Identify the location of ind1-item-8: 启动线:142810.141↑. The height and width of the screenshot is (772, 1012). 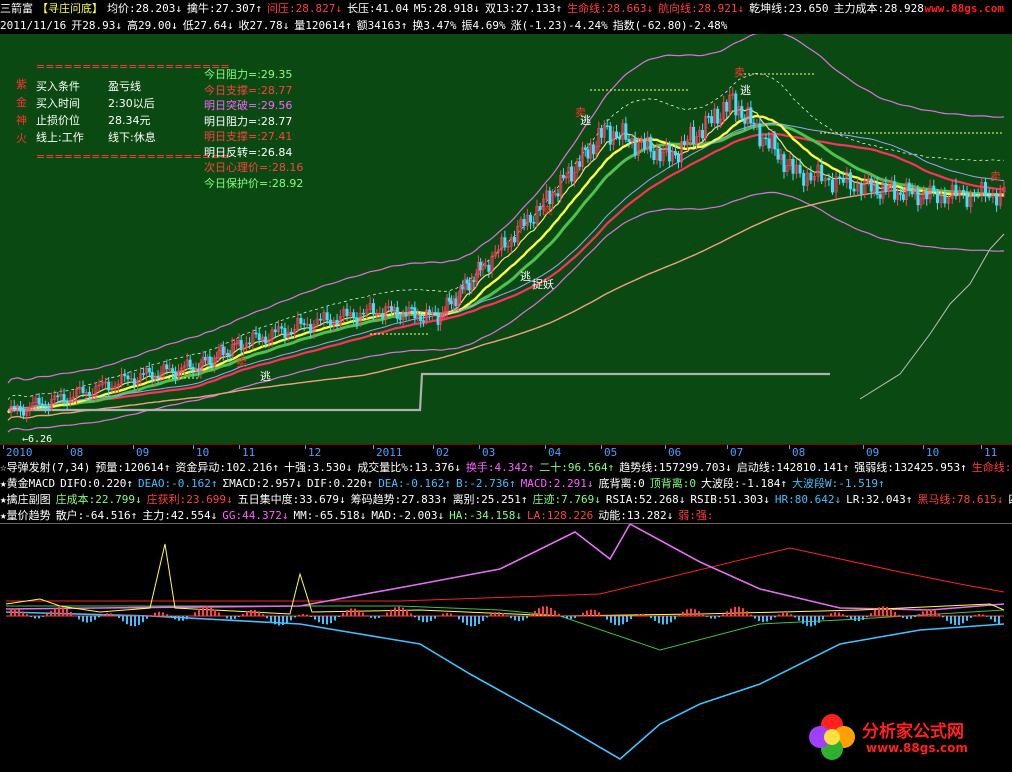
(793, 467).